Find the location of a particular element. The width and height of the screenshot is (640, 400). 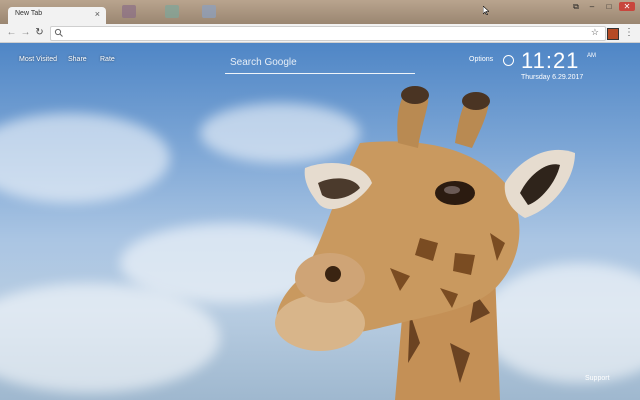

bookmark-star-icon: ☆ is located at coordinates (595, 32).